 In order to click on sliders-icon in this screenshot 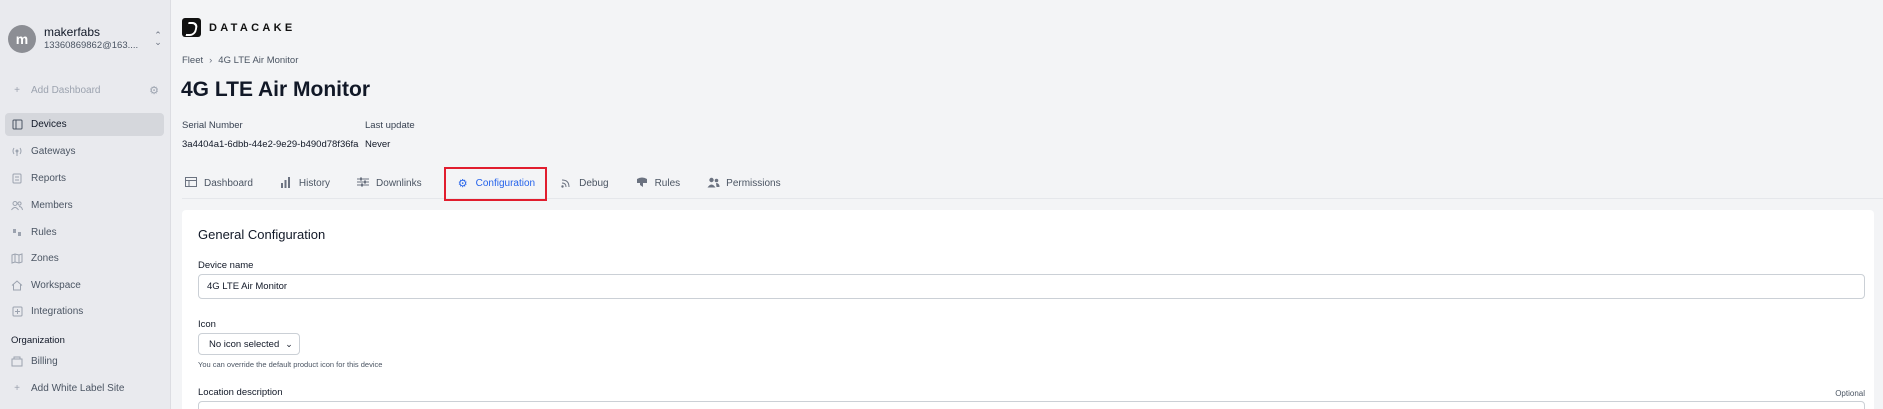, I will do `click(363, 183)`.